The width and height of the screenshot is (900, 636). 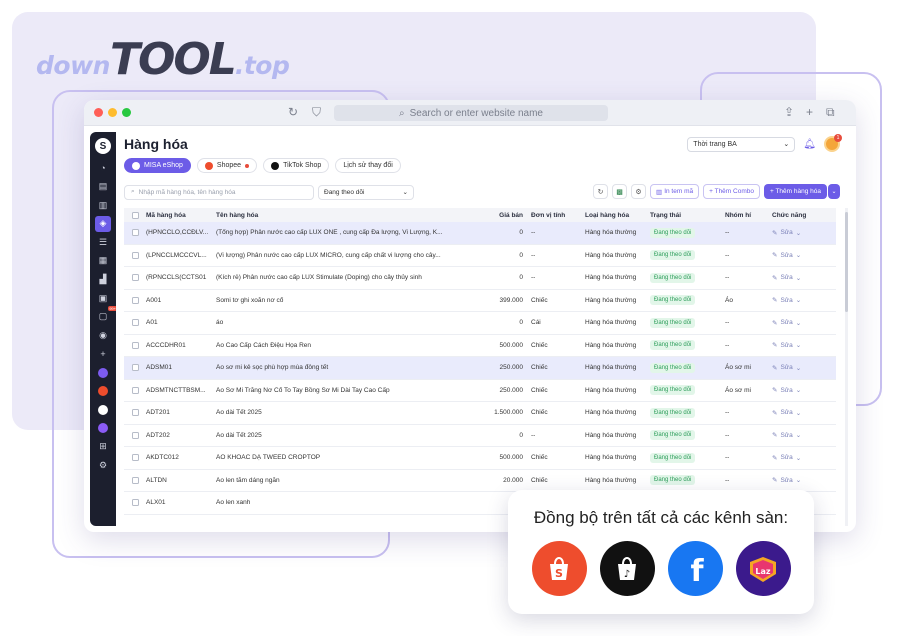 What do you see at coordinates (112, 112) in the screenshot?
I see `minimize-window-button` at bounding box center [112, 112].